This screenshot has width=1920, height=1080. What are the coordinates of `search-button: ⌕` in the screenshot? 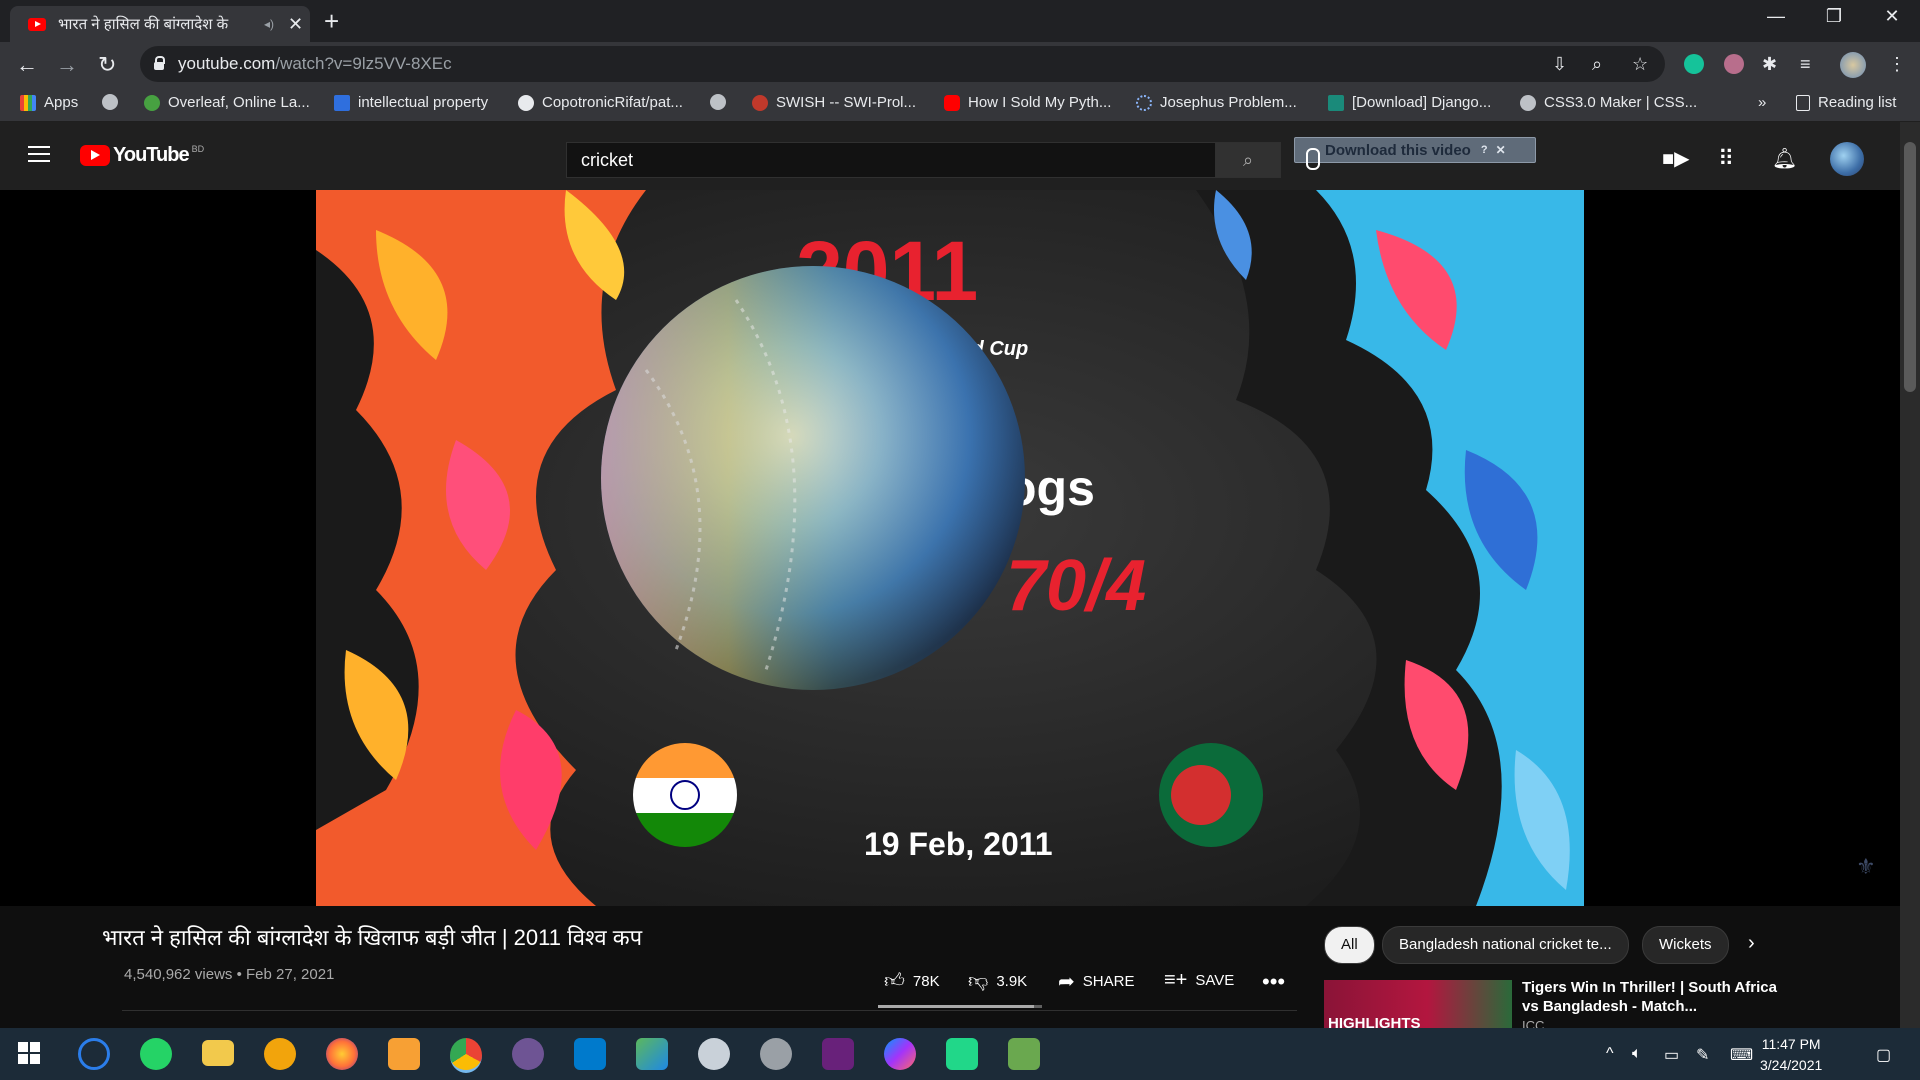 It's located at (1248, 160).